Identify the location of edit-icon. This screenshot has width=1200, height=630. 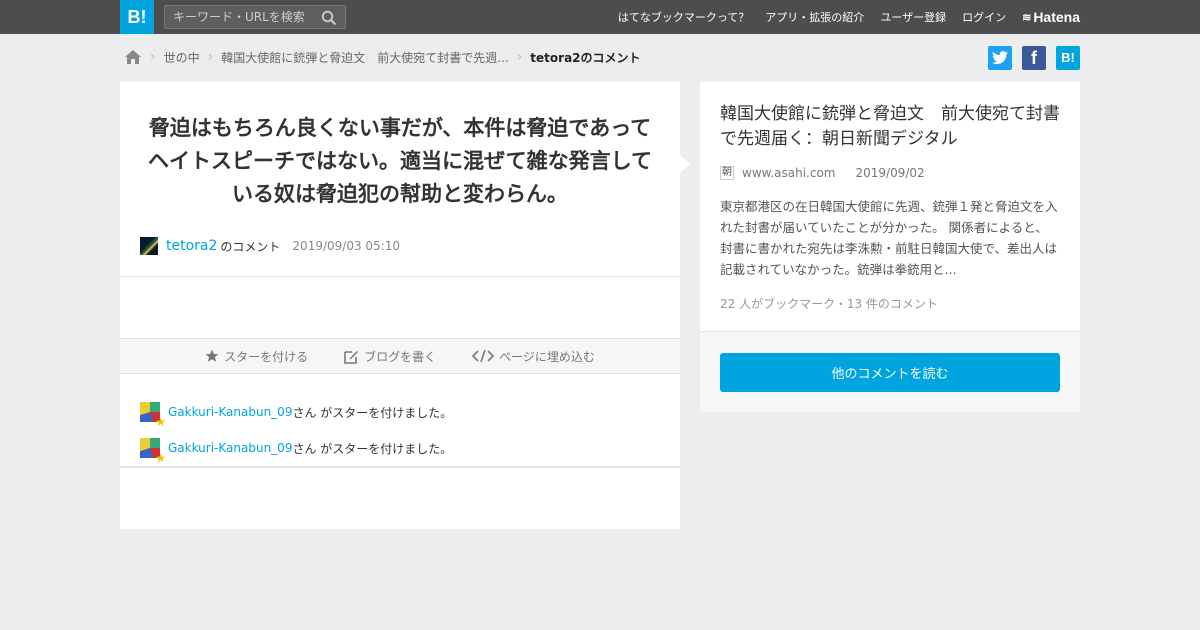
(351, 357).